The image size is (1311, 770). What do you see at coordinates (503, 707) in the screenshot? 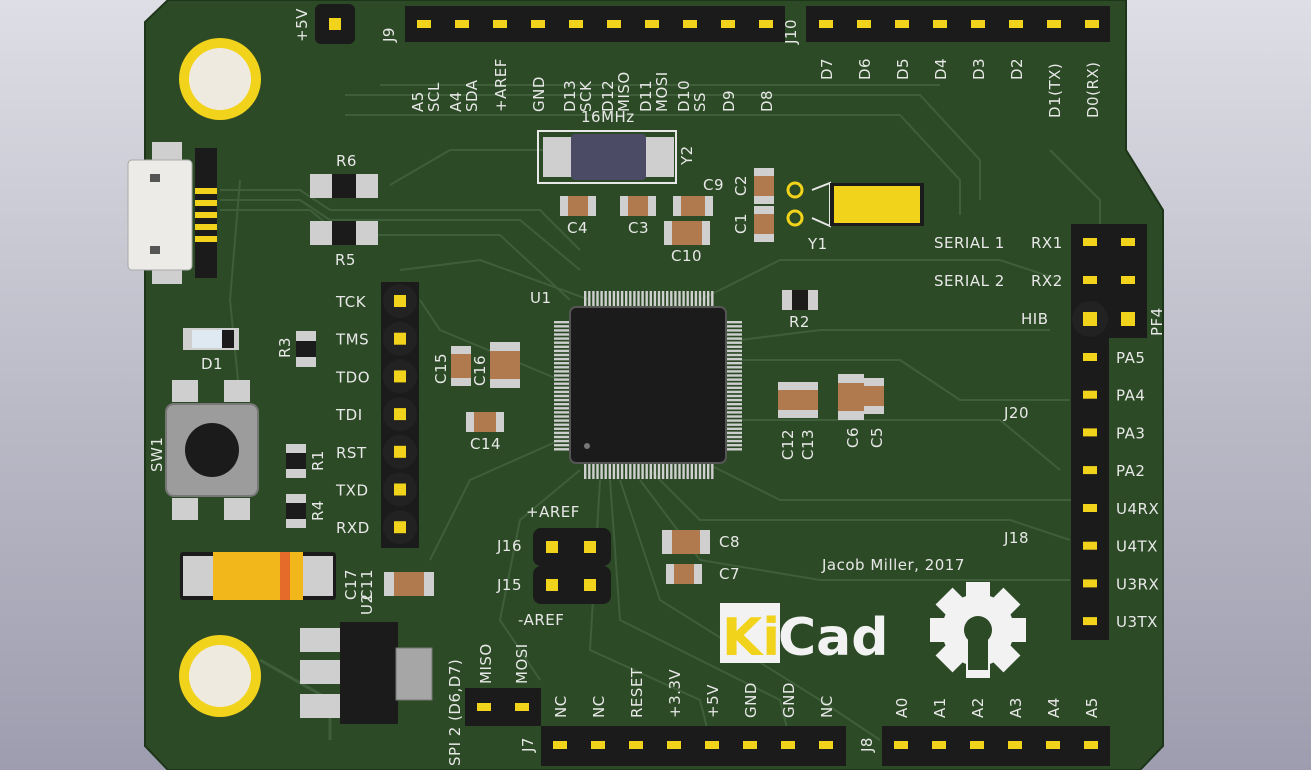
I see `spi2-header` at bounding box center [503, 707].